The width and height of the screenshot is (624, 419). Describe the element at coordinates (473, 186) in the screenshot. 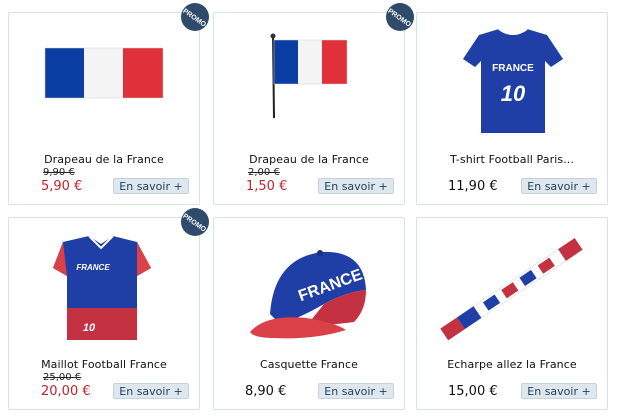

I see `price: 11,90 €` at that location.